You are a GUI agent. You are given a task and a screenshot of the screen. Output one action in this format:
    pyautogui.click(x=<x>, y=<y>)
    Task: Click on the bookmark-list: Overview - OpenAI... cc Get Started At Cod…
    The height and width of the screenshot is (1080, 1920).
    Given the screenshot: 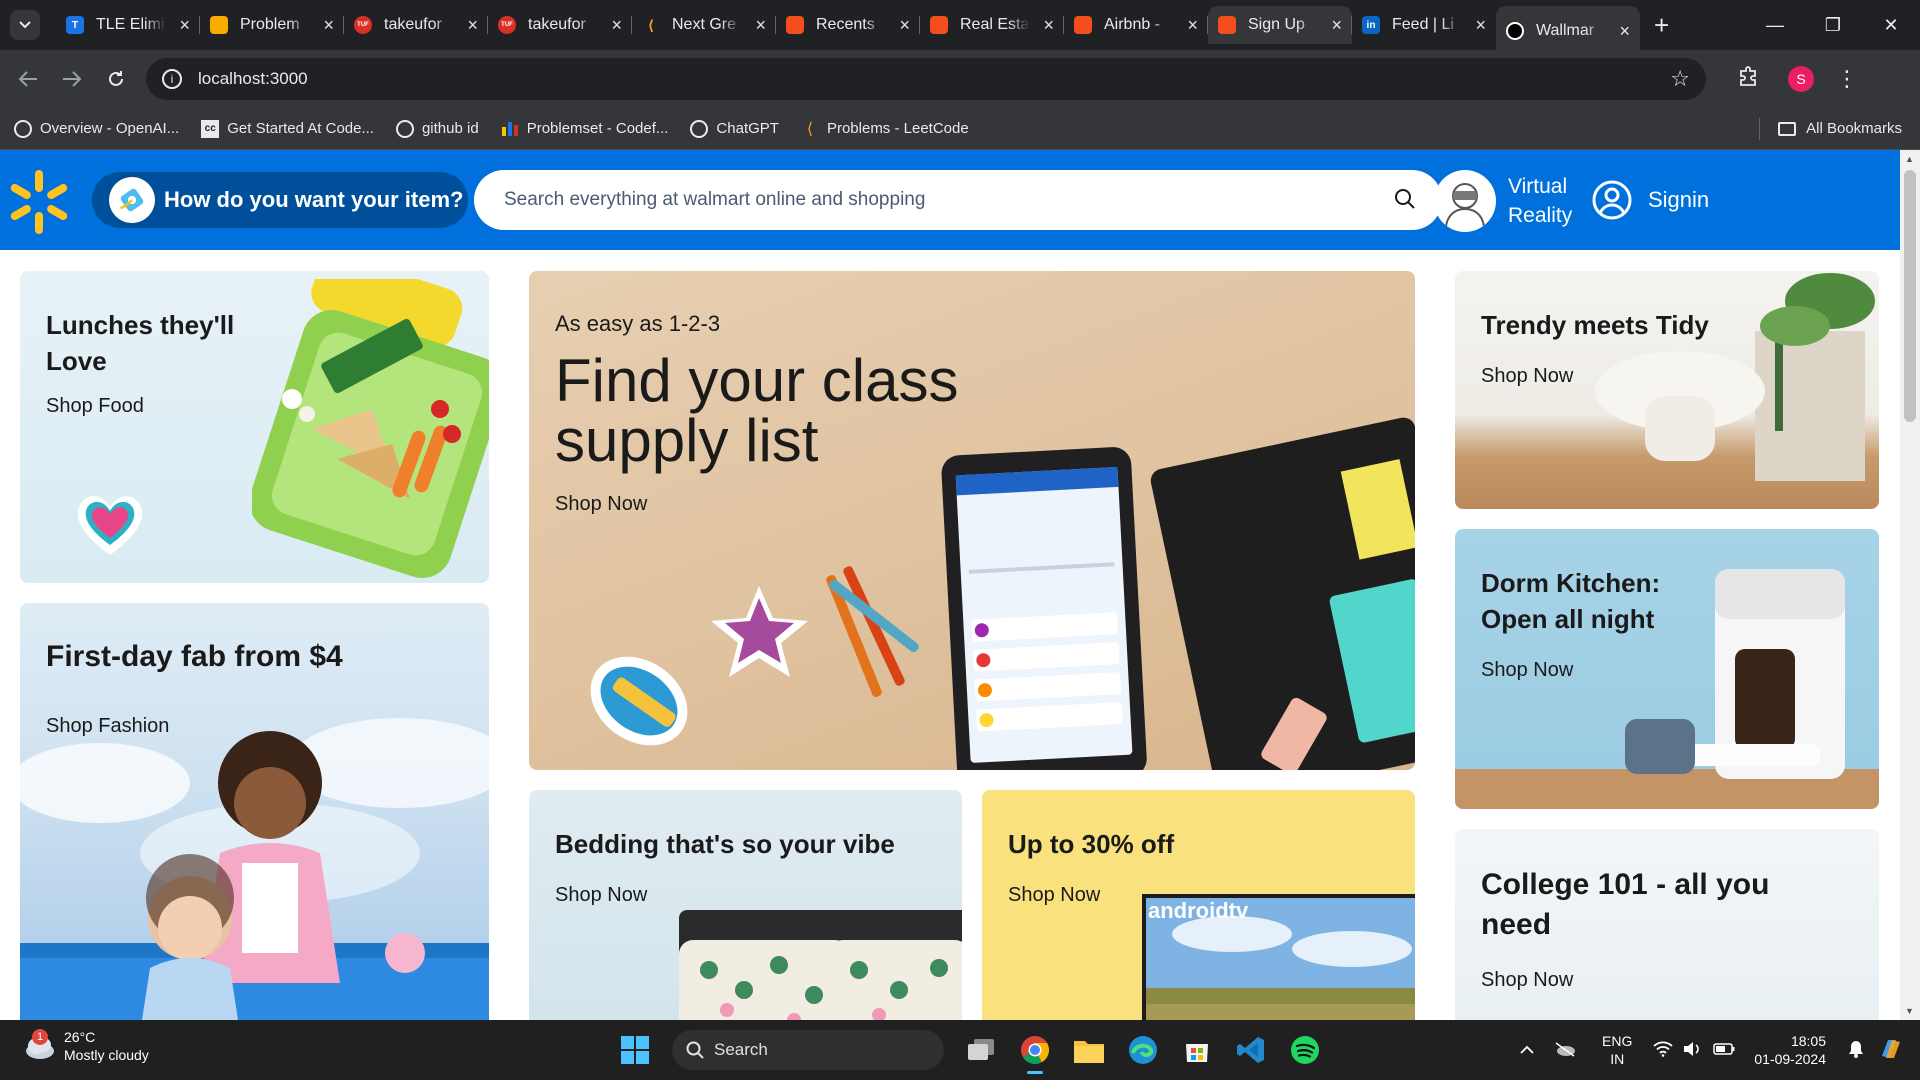 What is the action you would take?
    pyautogui.click(x=488, y=128)
    